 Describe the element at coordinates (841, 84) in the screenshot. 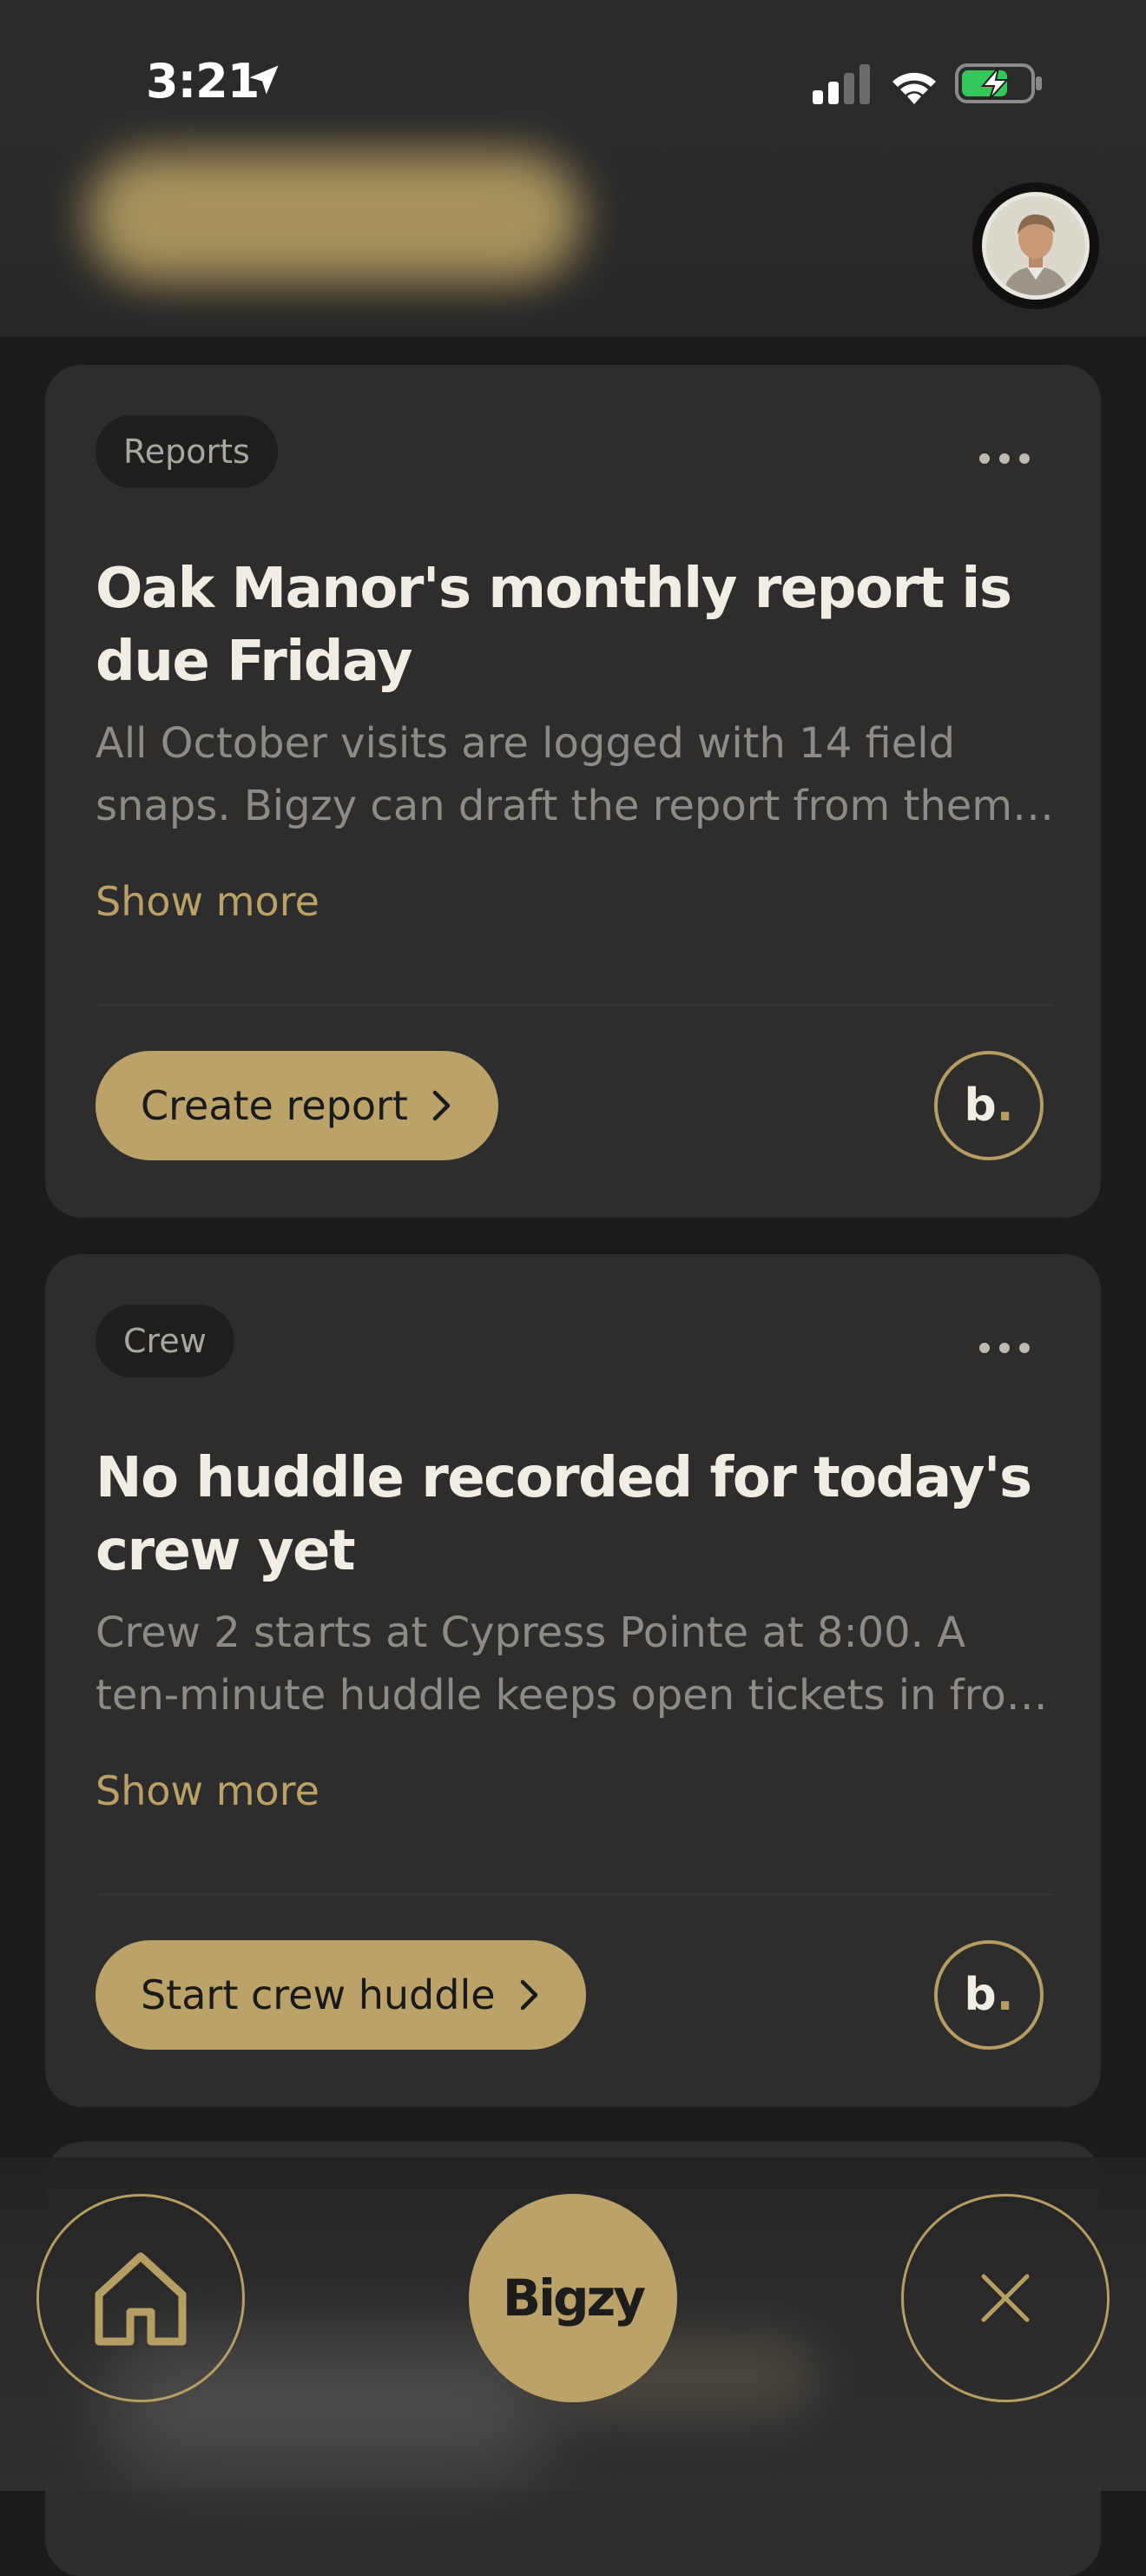

I see `cellular-signal-icon` at that location.